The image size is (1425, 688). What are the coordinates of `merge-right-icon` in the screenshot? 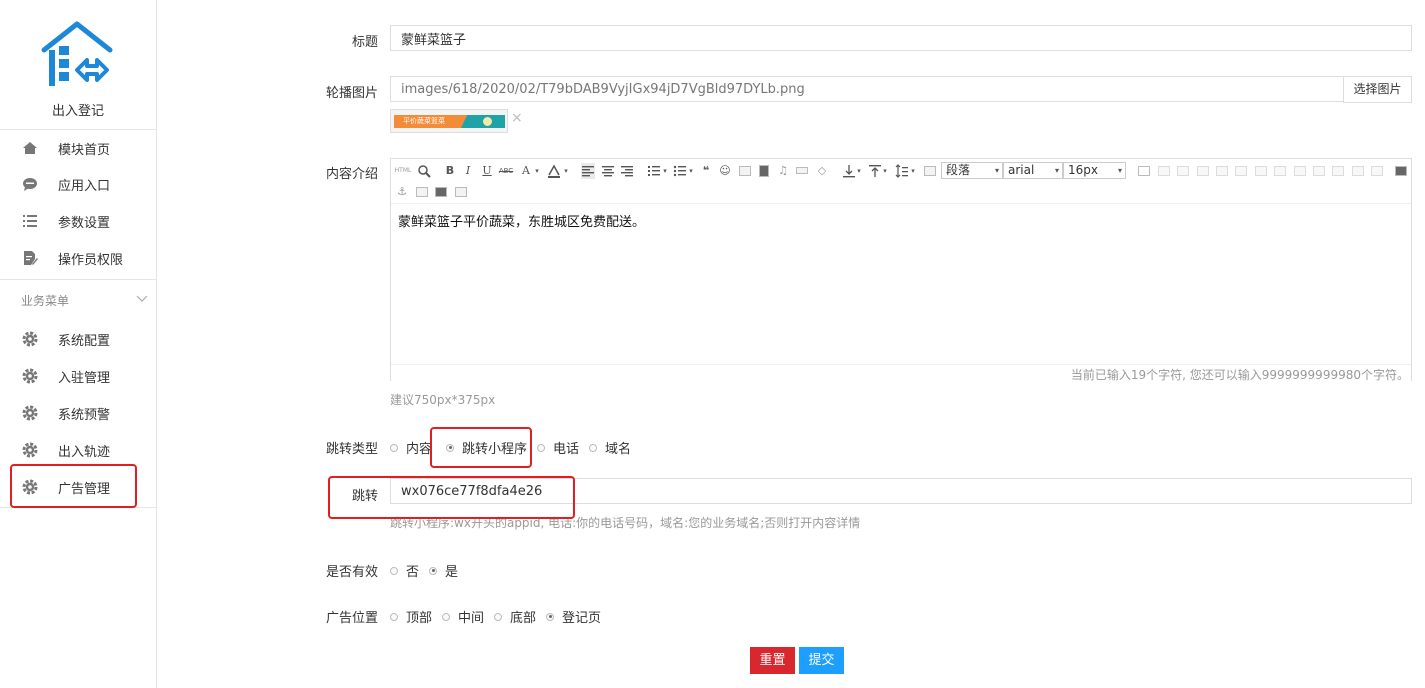 It's located at (1300, 171).